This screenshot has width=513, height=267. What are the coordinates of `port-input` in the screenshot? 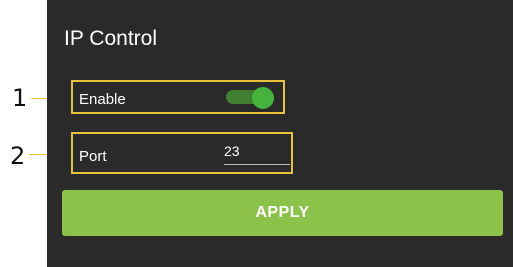 It's located at (257, 152).